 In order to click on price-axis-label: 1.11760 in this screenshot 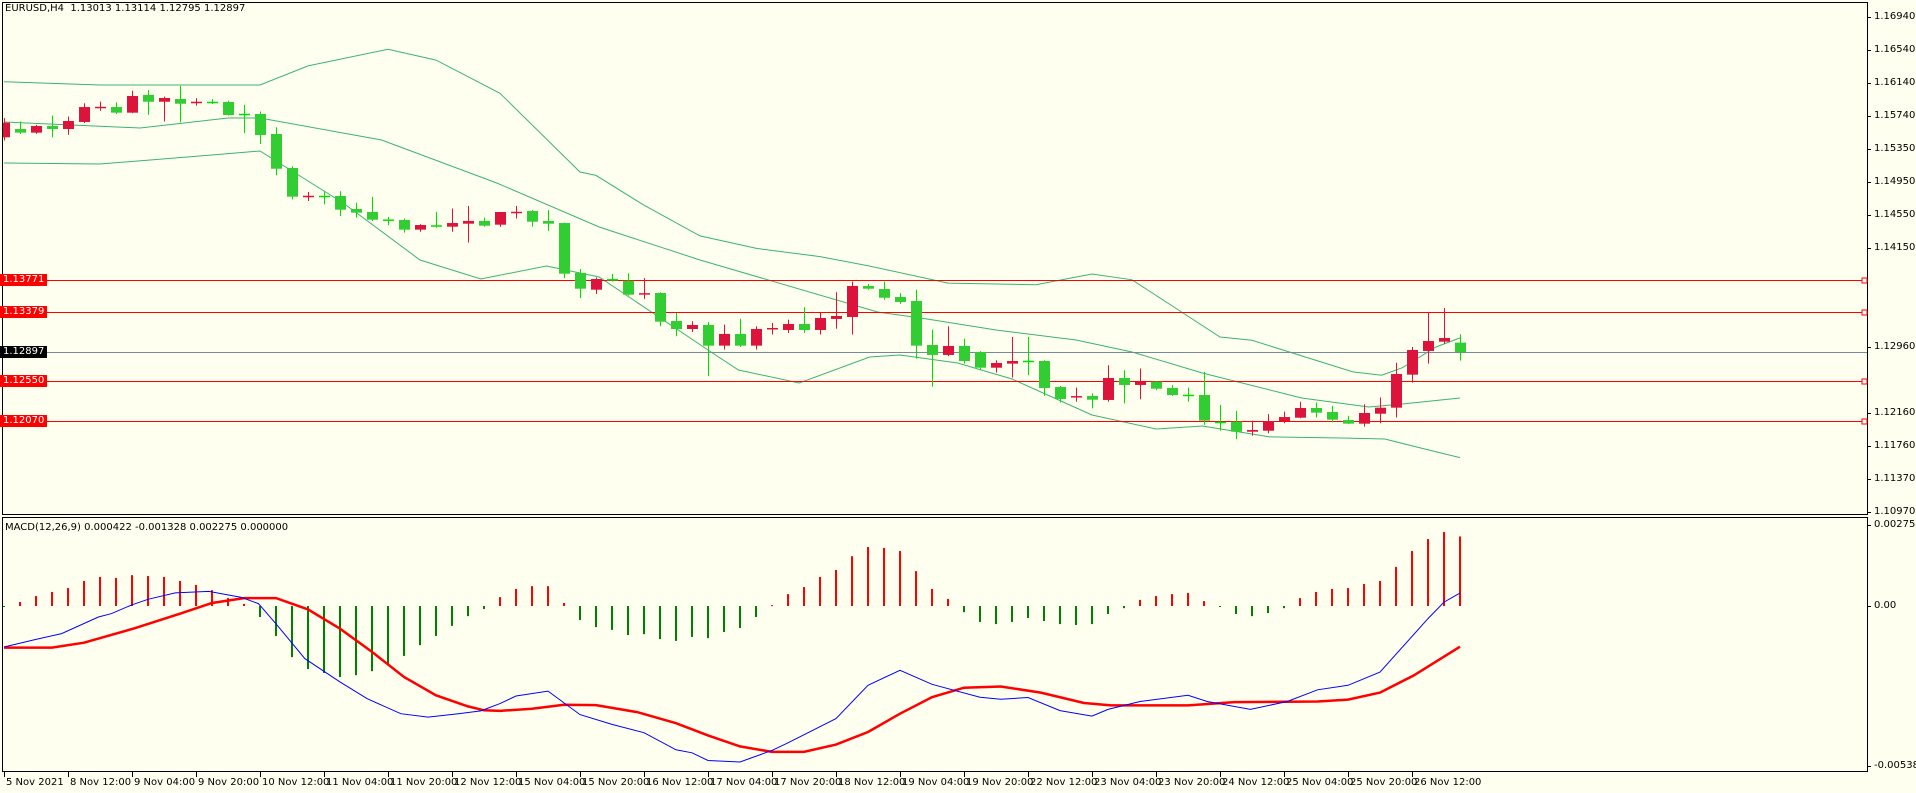, I will do `click(1895, 445)`.